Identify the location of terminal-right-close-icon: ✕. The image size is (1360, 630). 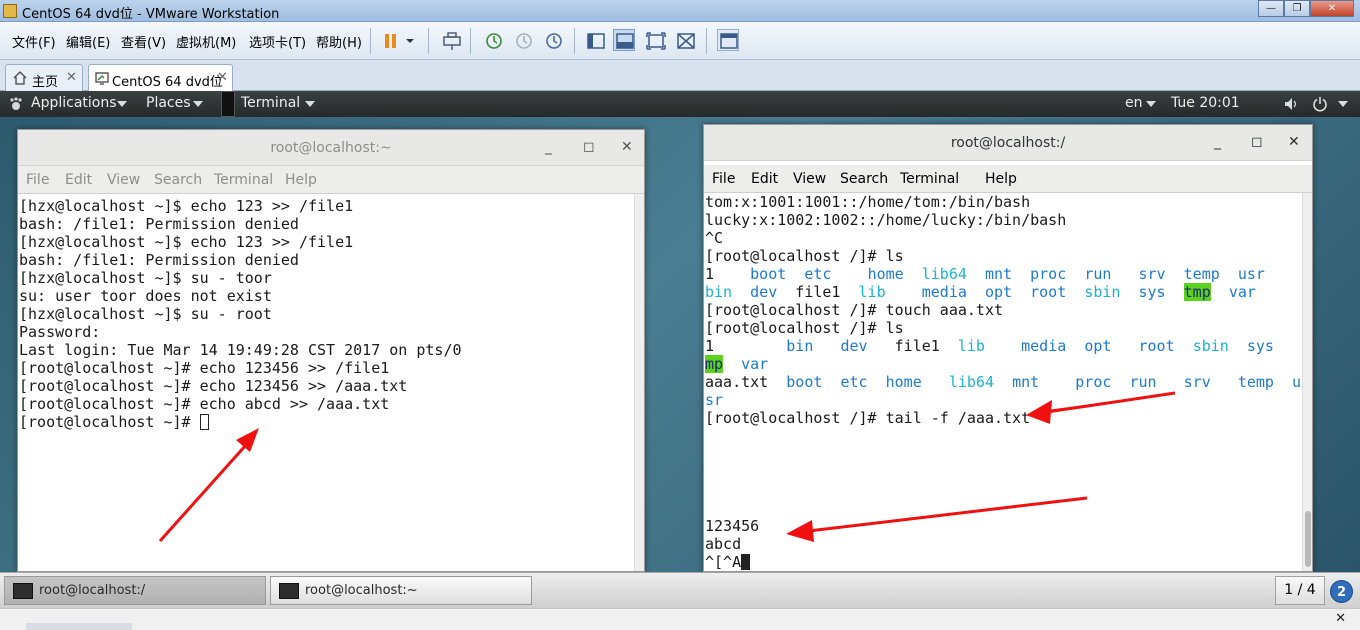
(1294, 142).